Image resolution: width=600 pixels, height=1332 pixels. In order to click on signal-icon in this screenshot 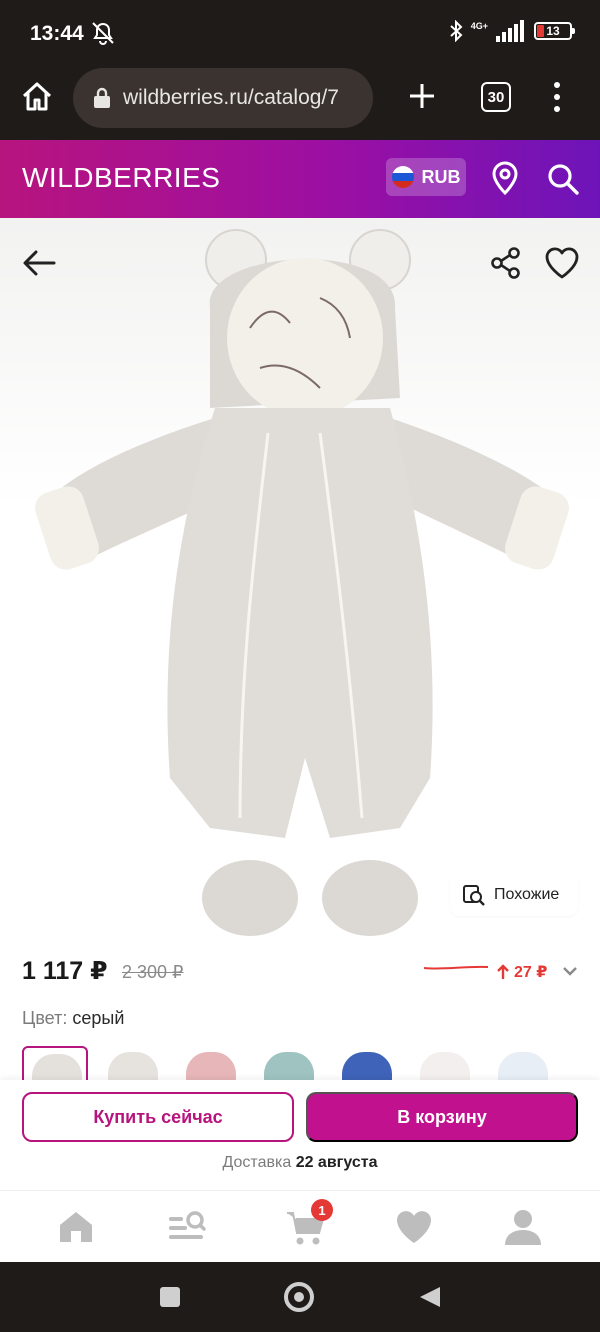, I will do `click(510, 31)`.